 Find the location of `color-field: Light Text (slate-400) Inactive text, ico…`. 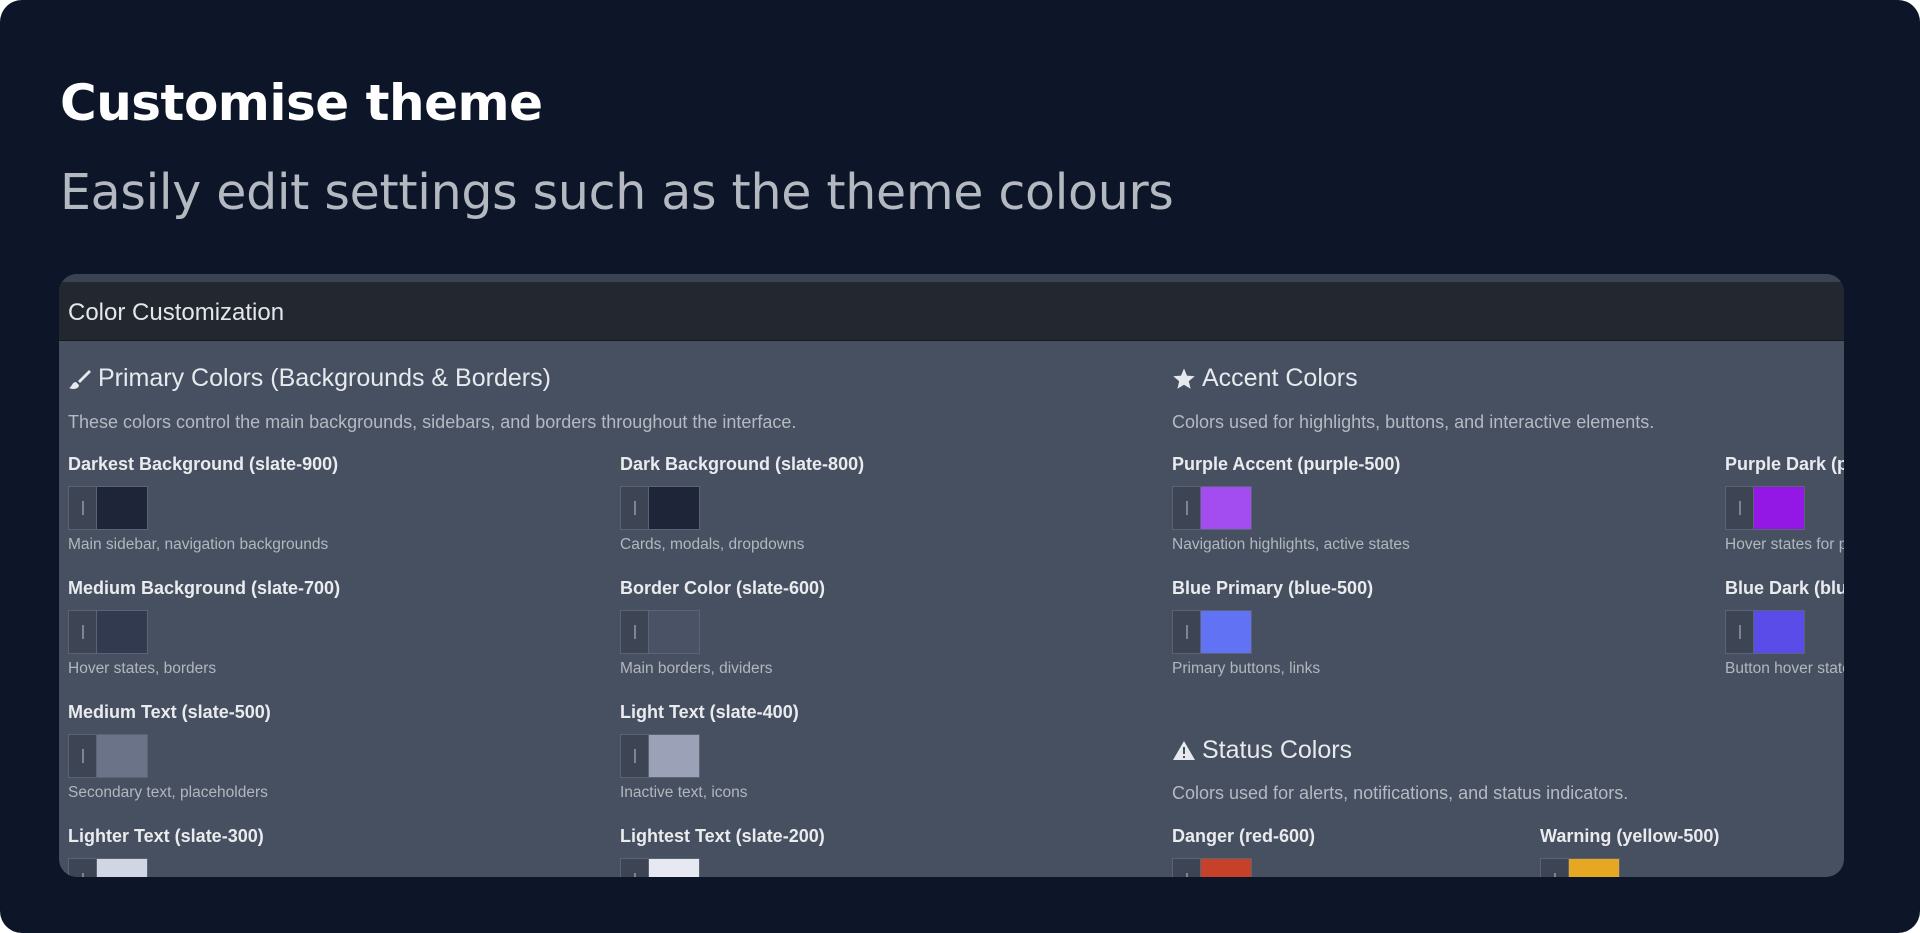

color-field: Light Text (slate-400) Inactive text, ico… is located at coordinates (840, 752).